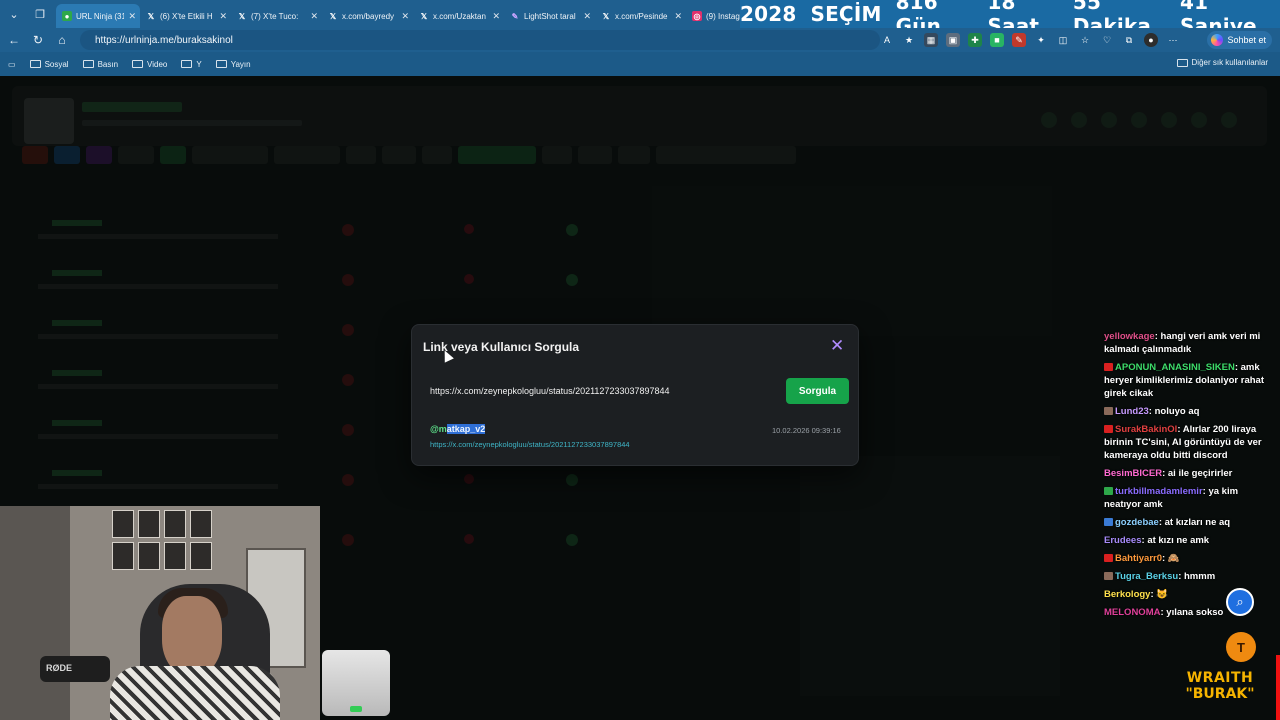 The width and height of the screenshot is (1280, 720). I want to click on chat-username: Lund23, so click(1132, 411).